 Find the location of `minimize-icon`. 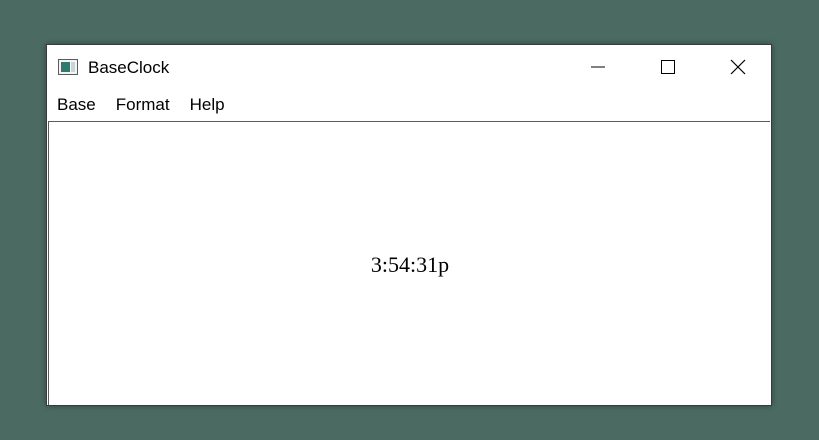

minimize-icon is located at coordinates (598, 67).